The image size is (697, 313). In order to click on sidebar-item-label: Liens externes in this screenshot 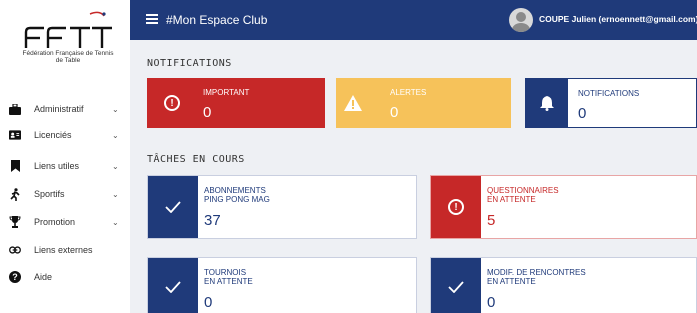, I will do `click(63, 250)`.